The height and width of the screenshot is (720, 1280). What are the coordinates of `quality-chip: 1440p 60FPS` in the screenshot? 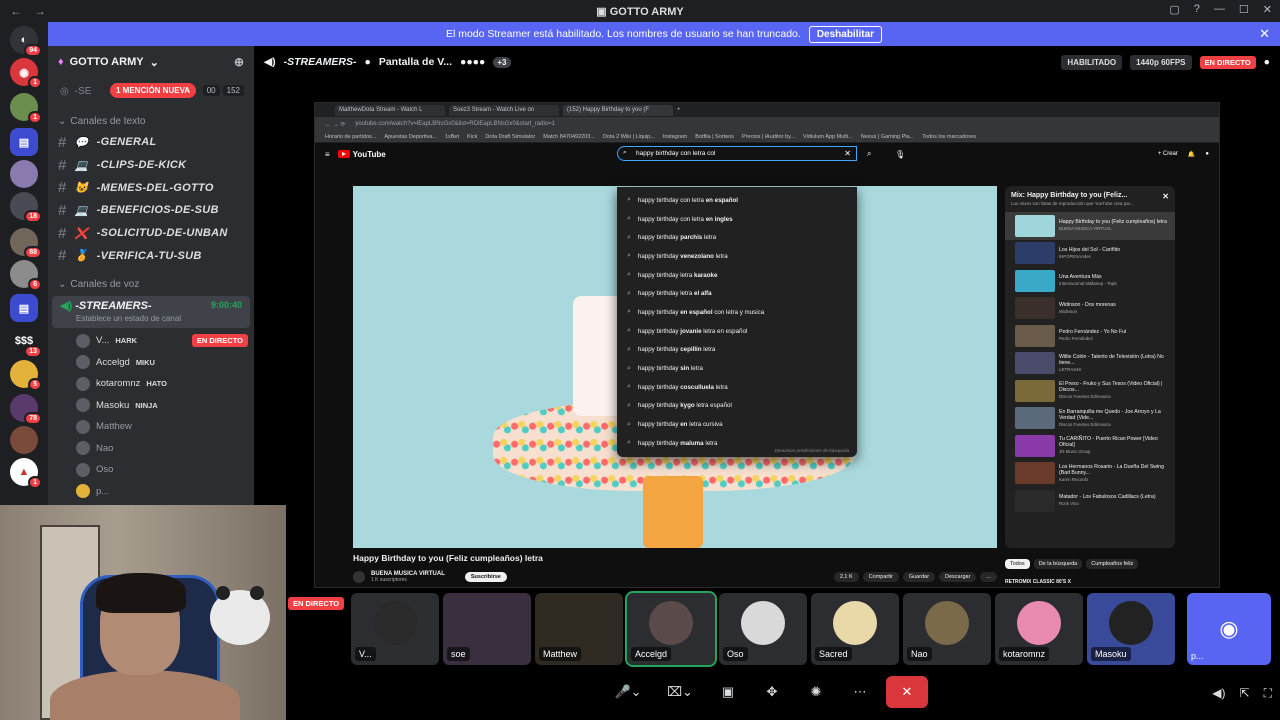 It's located at (1161, 62).